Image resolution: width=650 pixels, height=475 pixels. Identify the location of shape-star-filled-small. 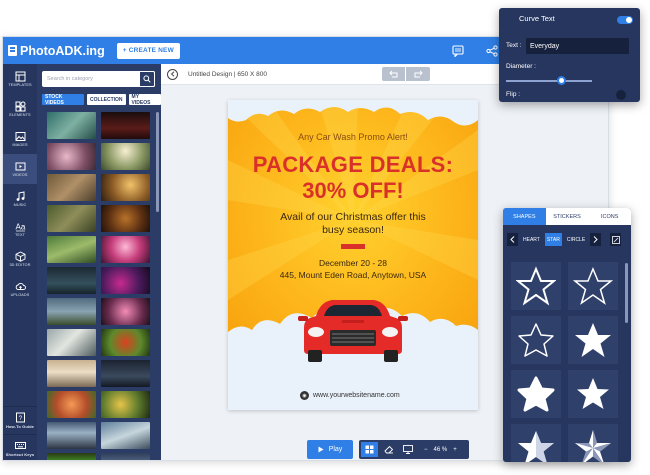
(593, 394).